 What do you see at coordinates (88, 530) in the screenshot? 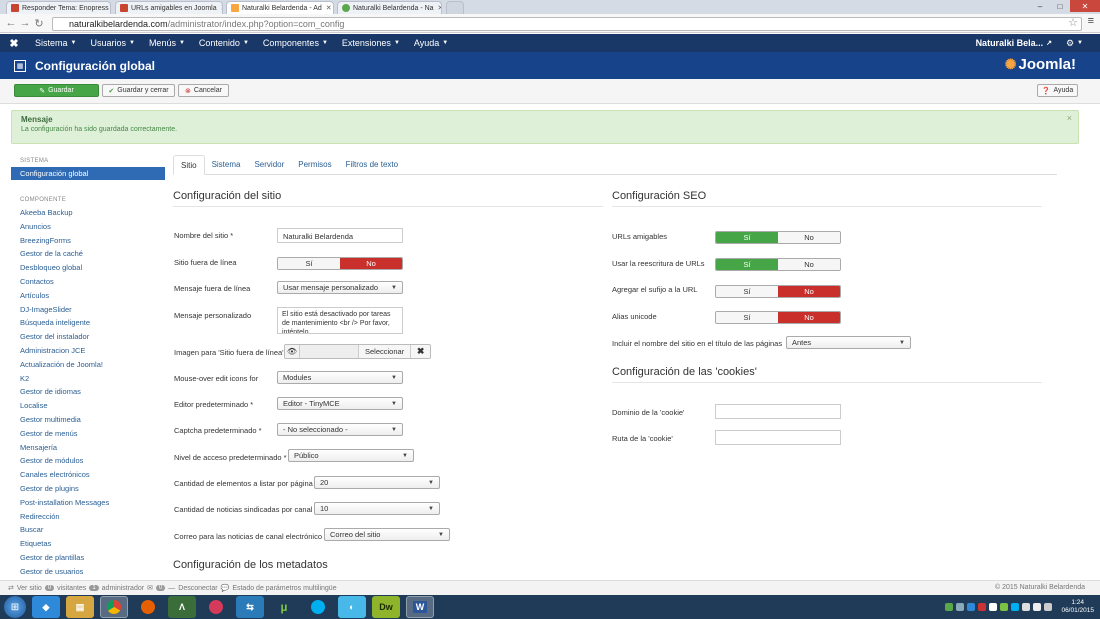
I see `sidebar-item: Buscar` at bounding box center [88, 530].